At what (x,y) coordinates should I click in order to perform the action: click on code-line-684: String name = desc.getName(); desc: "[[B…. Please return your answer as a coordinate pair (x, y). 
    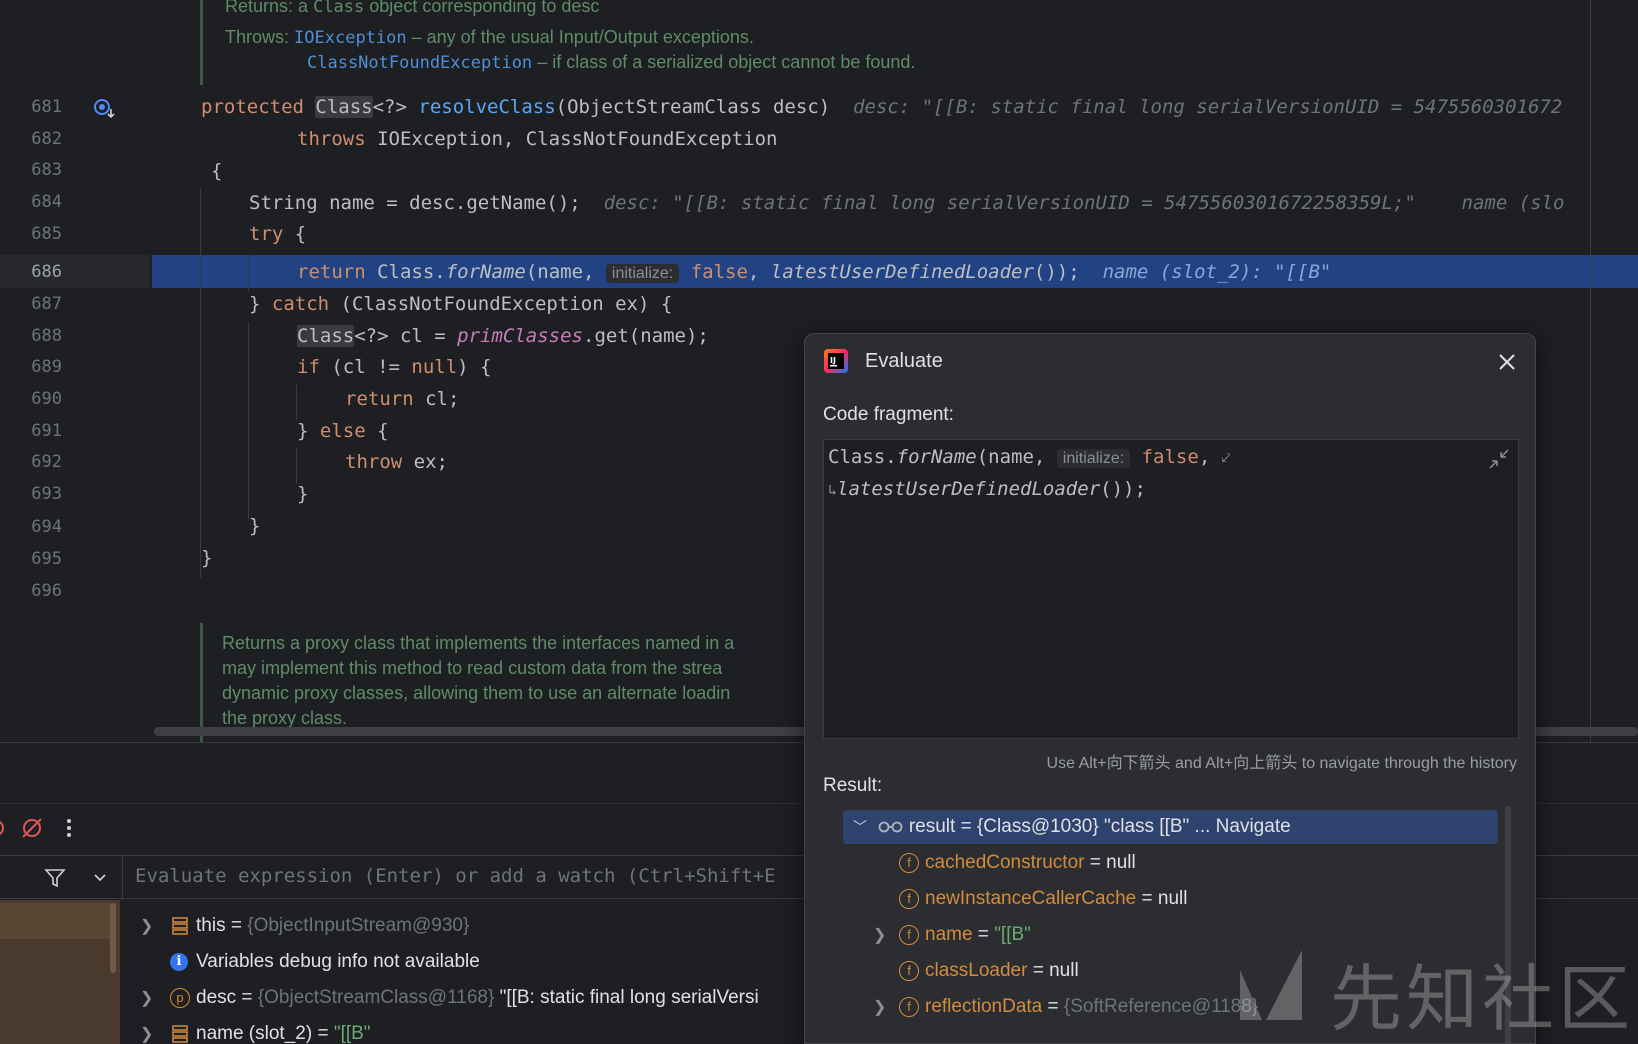
    Looking at the image, I should click on (907, 203).